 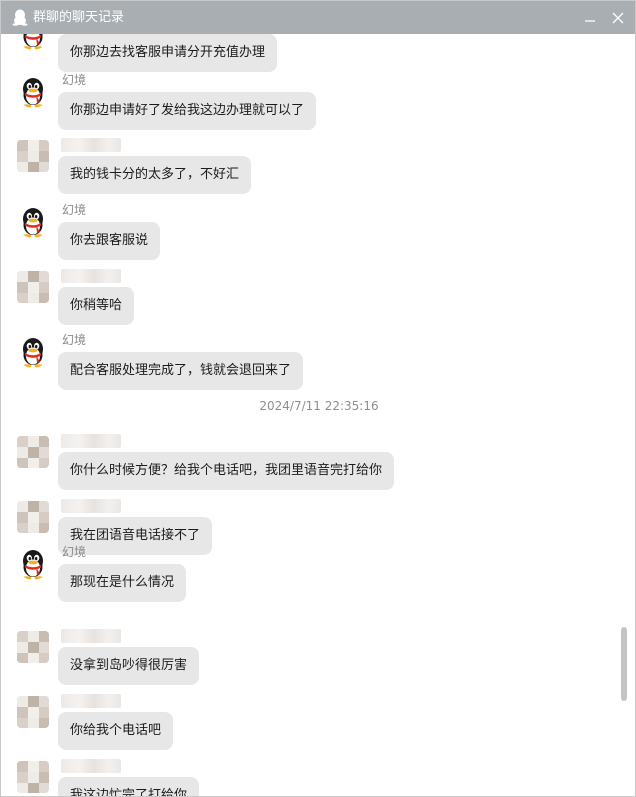 I want to click on window-title: 群聊的聊天记录, so click(x=79, y=17).